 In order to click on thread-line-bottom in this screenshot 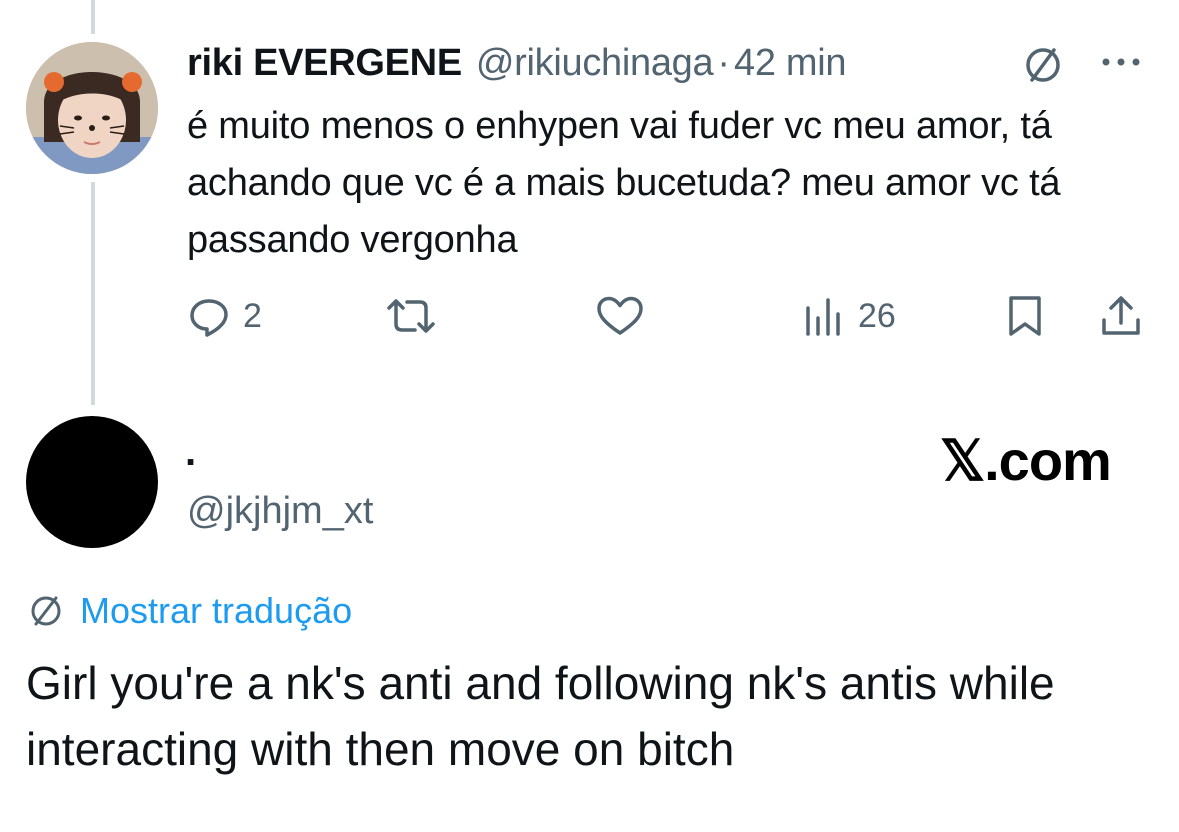, I will do `click(93, 293)`.